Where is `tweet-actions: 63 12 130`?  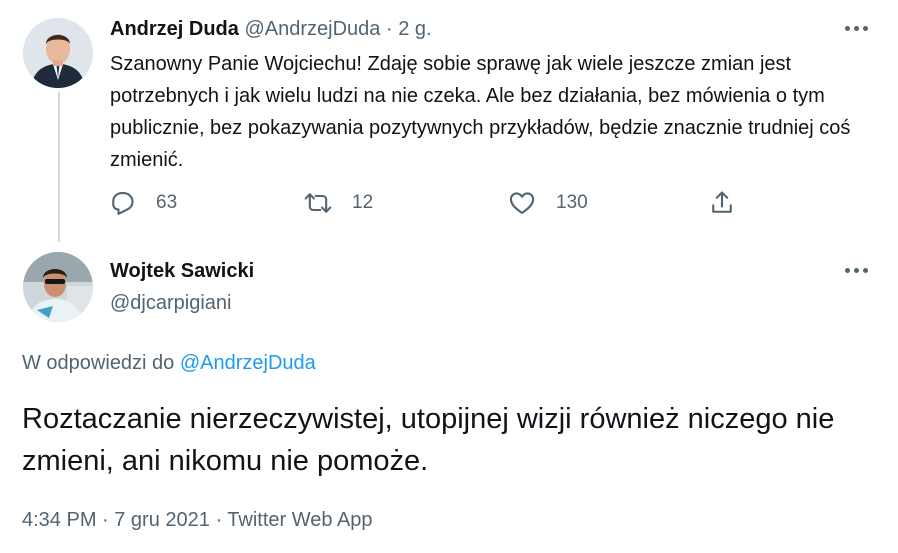
tweet-actions: 63 12 130 is located at coordinates (433, 203).